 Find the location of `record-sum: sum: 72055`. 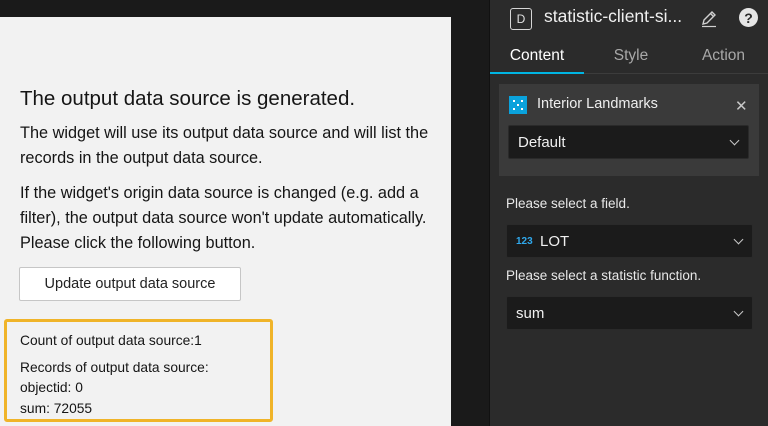

record-sum: sum: 72055 is located at coordinates (56, 408).